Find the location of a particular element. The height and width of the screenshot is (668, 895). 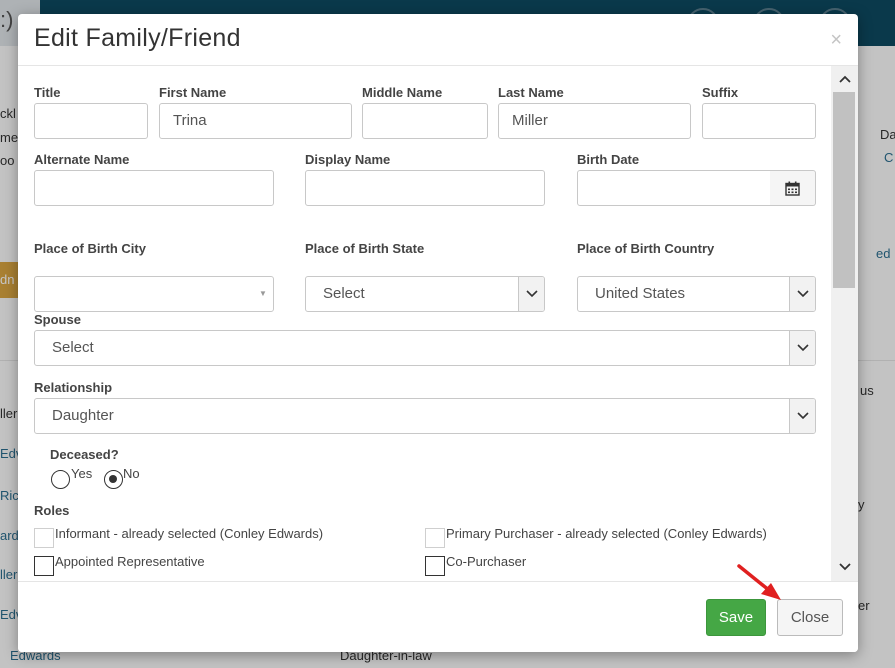

spouse-select: Select is located at coordinates (425, 348).